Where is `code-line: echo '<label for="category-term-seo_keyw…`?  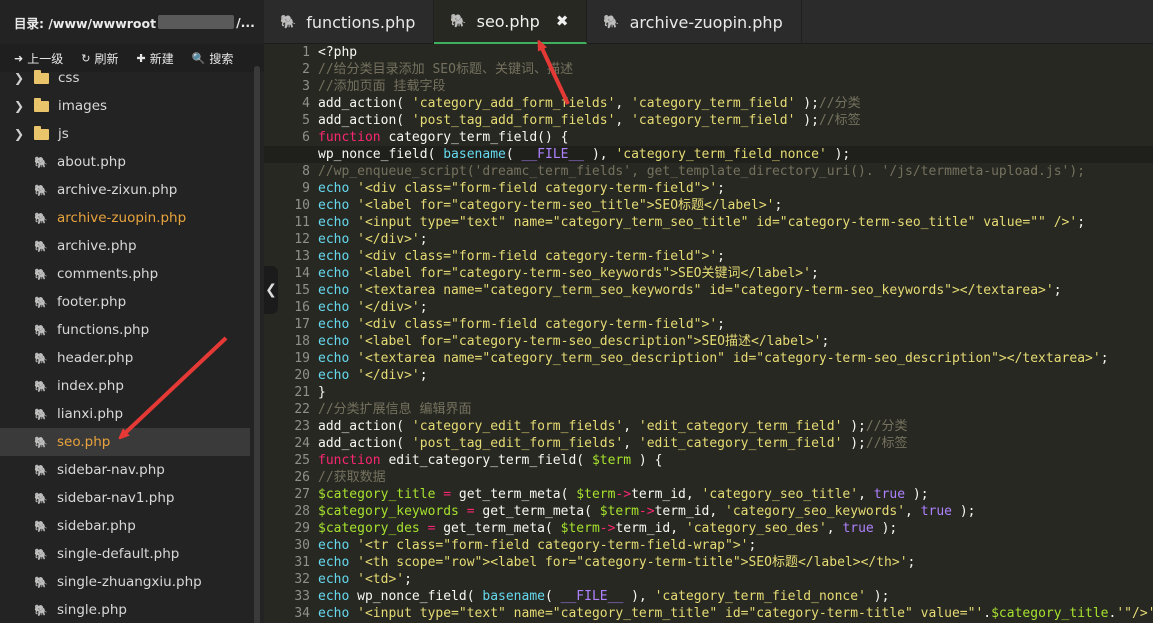
code-line: echo '<label for="category-term-seo_keyw… is located at coordinates (735, 273).